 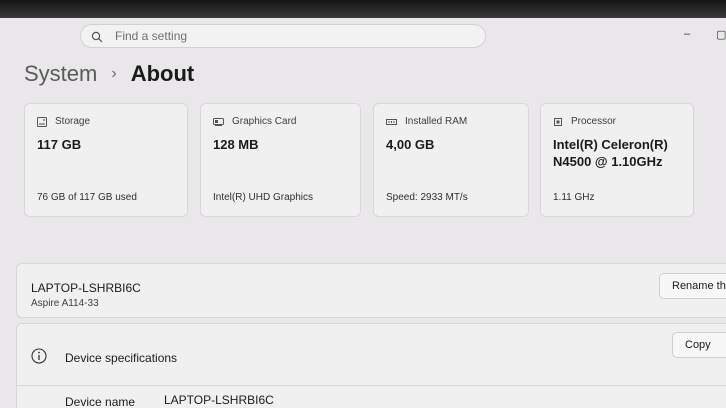 What do you see at coordinates (86, 288) in the screenshot?
I see `device-name: LAPTOP-LSHRBI6C` at bounding box center [86, 288].